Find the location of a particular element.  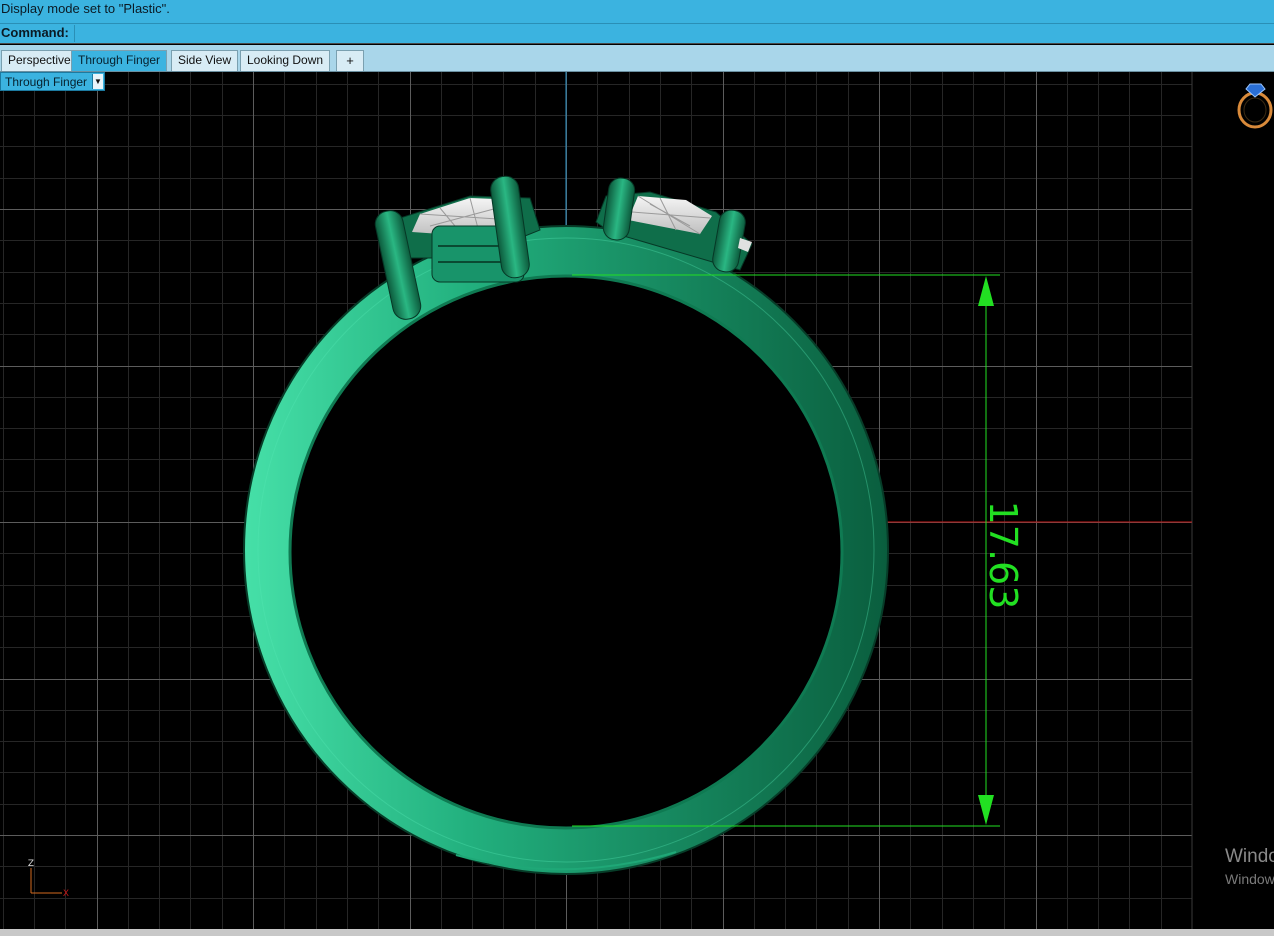

activation-watermark: Windo Window is located at coordinates (1249, 868).